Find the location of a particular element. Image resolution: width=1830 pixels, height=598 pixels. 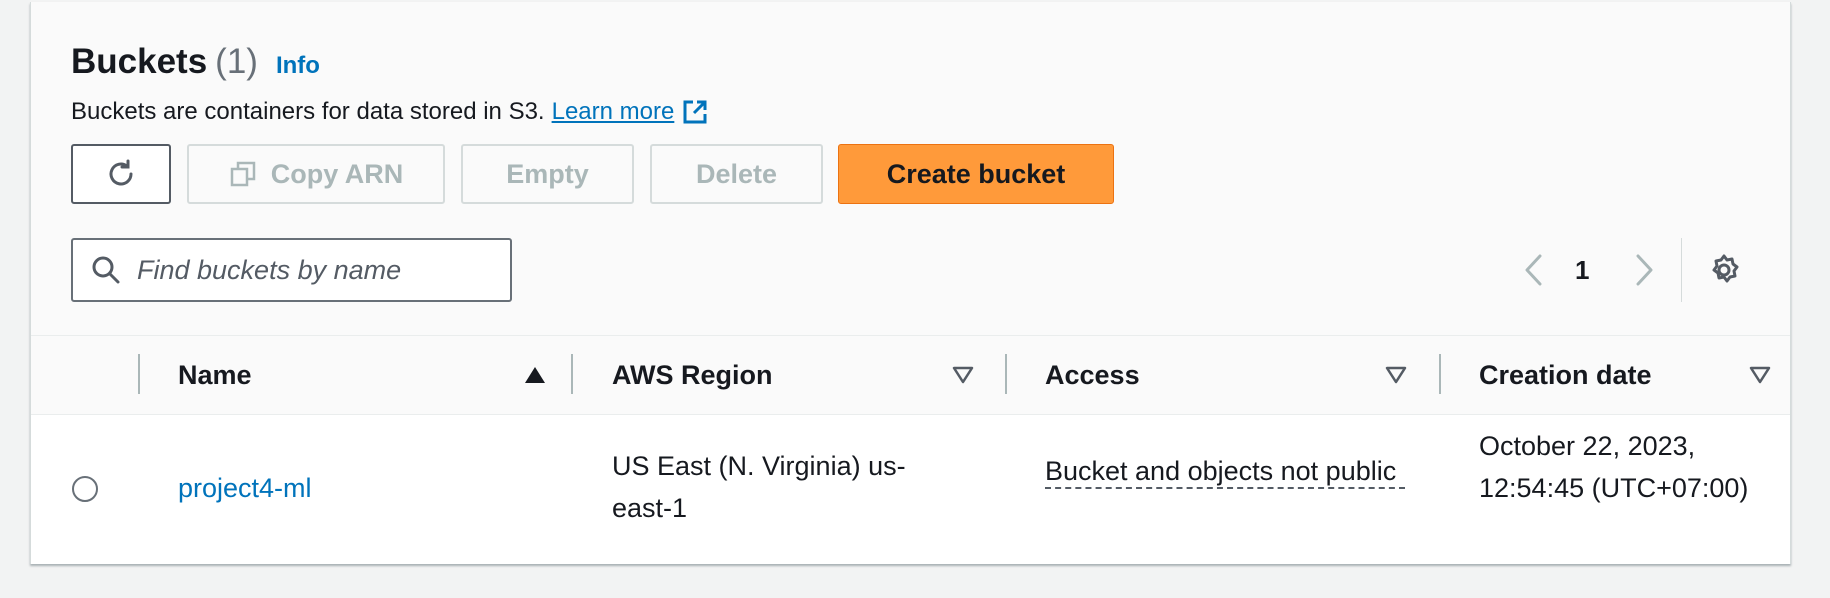

refresh-button is located at coordinates (121, 174).